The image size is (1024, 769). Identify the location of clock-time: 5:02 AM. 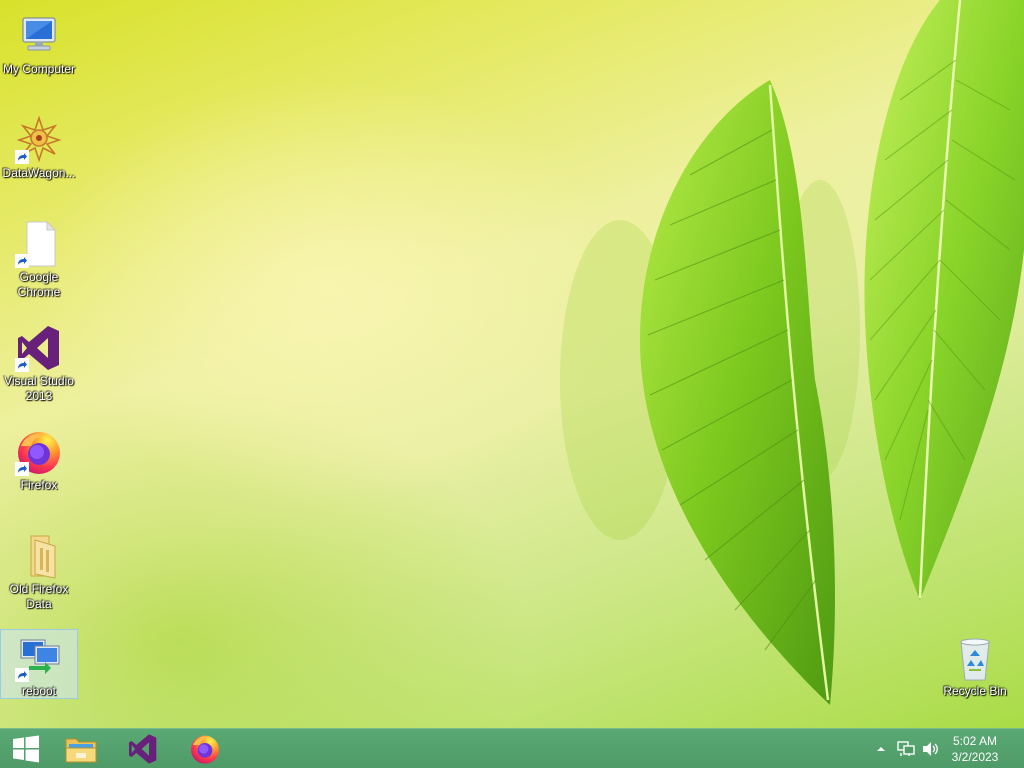
(975, 741).